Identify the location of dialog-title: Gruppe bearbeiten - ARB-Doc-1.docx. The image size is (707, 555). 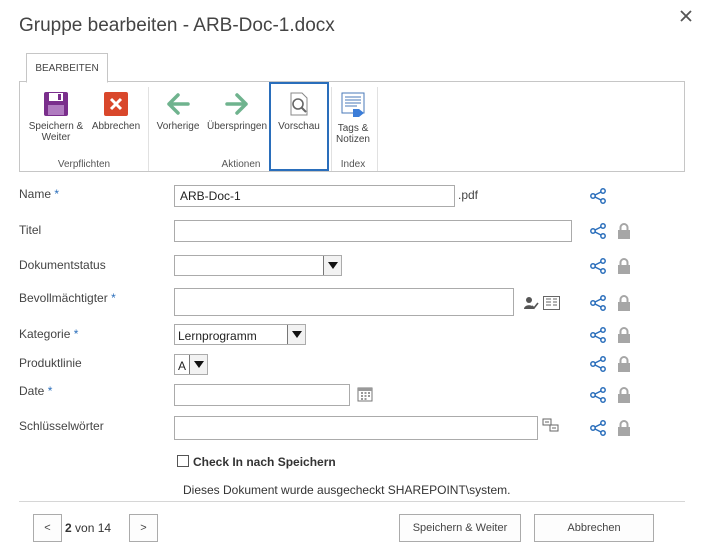
(177, 25).